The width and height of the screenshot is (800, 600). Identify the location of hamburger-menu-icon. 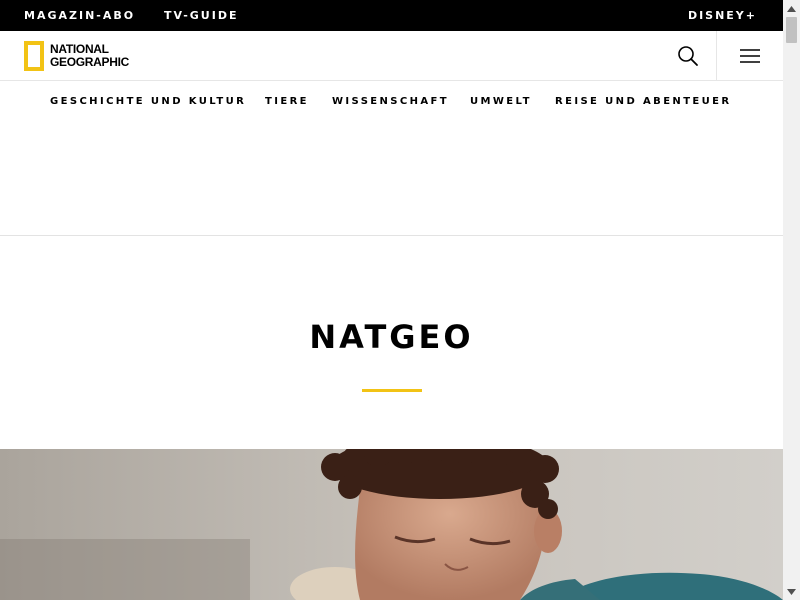
(750, 55).